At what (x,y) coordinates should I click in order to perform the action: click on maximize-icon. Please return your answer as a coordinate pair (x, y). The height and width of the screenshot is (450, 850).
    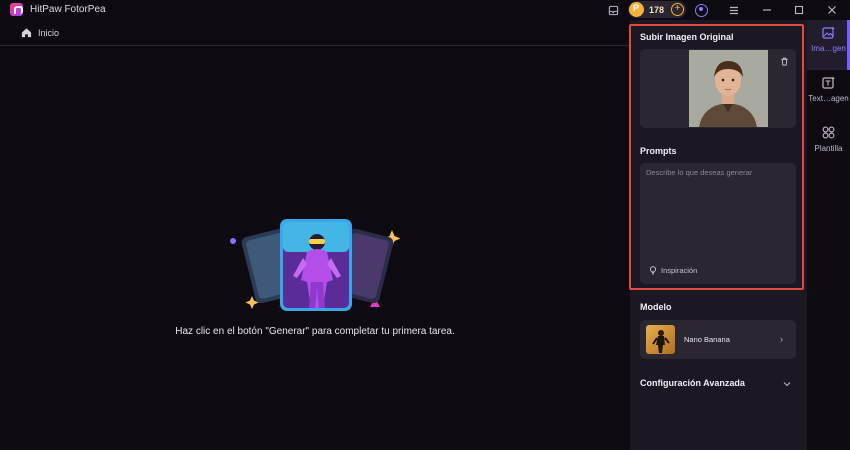
    Looking at the image, I should click on (799, 10).